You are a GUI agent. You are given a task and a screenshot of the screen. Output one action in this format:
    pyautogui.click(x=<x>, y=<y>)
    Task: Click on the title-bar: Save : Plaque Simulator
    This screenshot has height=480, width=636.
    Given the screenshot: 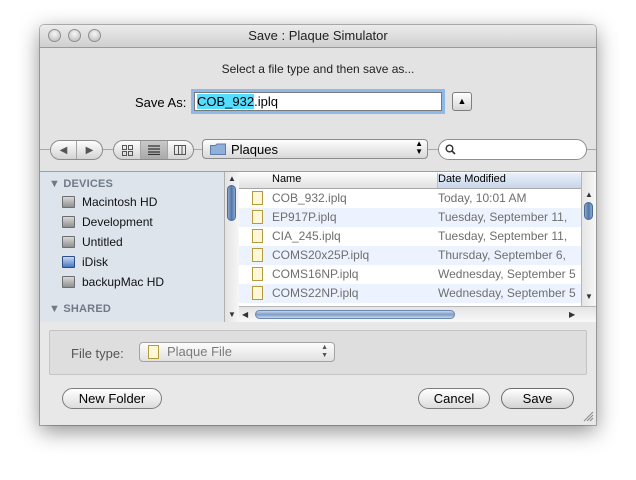 What is the action you would take?
    pyautogui.click(x=318, y=36)
    